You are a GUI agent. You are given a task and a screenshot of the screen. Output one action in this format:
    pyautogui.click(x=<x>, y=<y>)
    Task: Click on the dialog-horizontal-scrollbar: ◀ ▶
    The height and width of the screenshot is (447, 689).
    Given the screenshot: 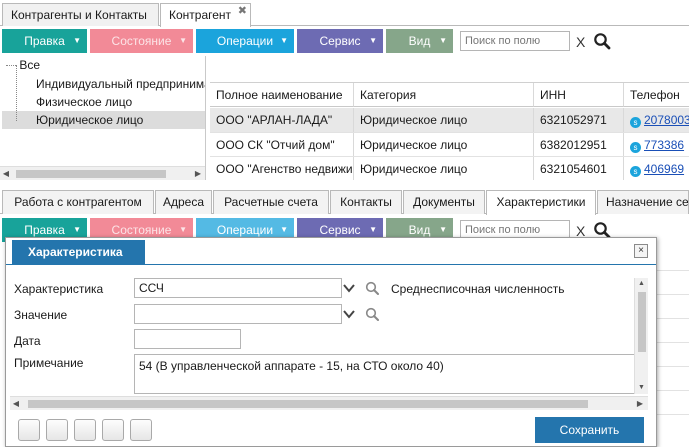 What is the action you would take?
    pyautogui.click(x=329, y=403)
    